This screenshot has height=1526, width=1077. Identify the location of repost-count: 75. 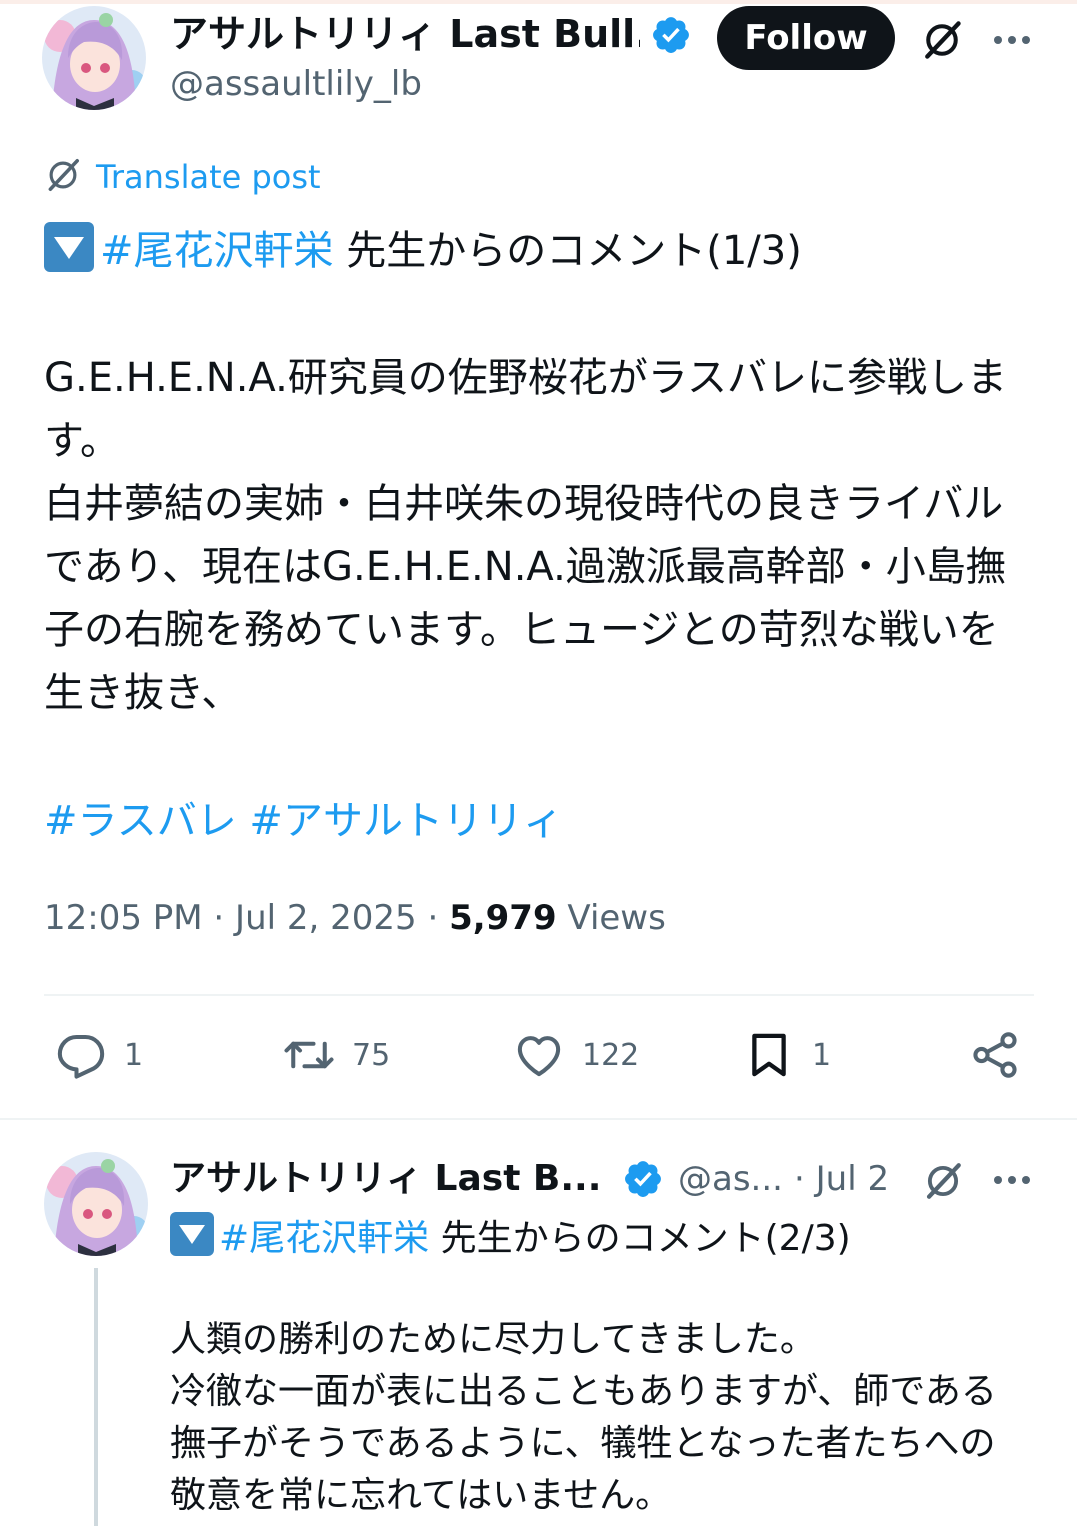
(371, 1055).